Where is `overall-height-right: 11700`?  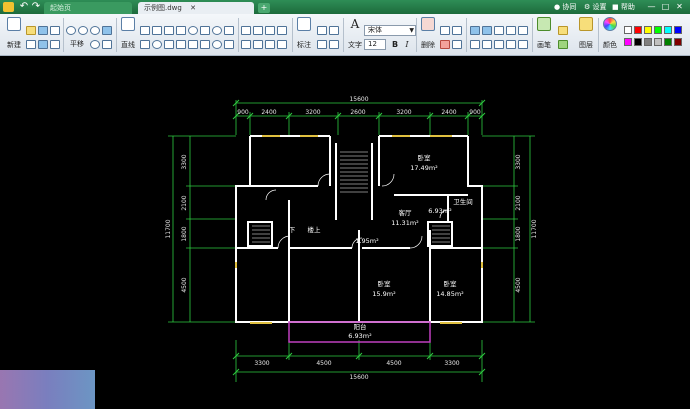
overall-height-right: 11700 is located at coordinates (534, 228).